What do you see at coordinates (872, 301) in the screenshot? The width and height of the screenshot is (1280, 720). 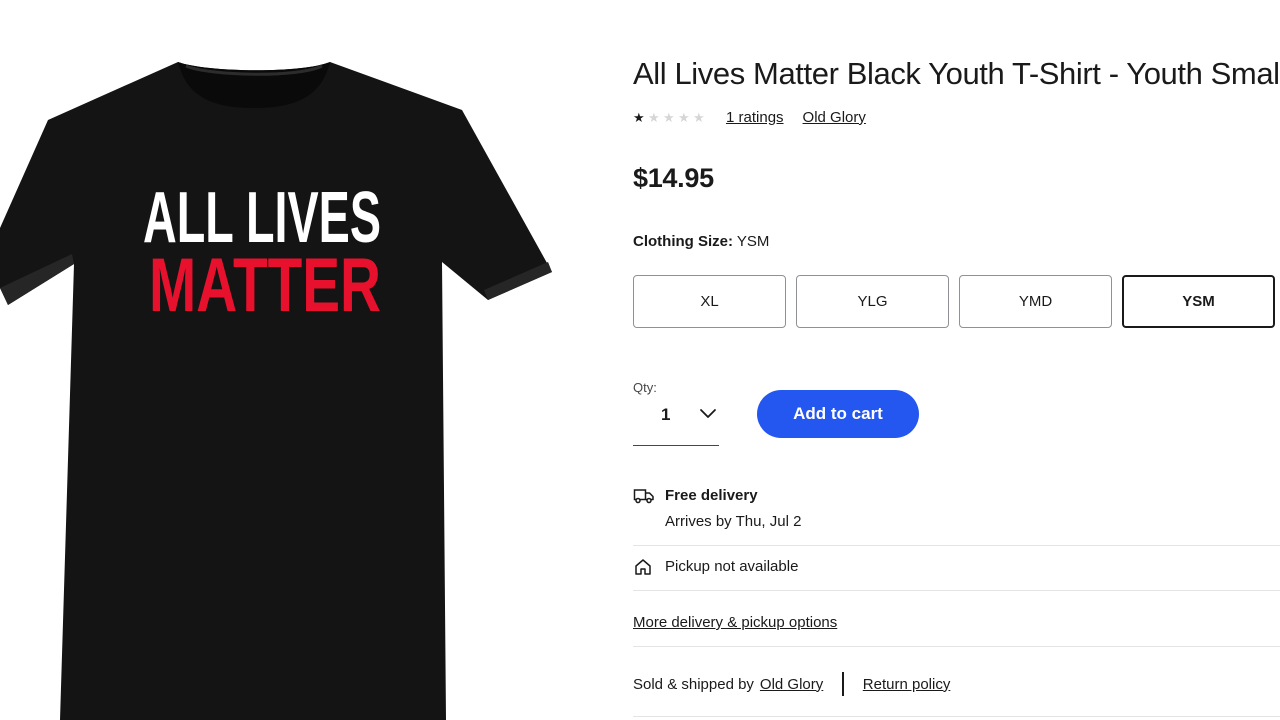 I see `size-option-ylg: YLG` at bounding box center [872, 301].